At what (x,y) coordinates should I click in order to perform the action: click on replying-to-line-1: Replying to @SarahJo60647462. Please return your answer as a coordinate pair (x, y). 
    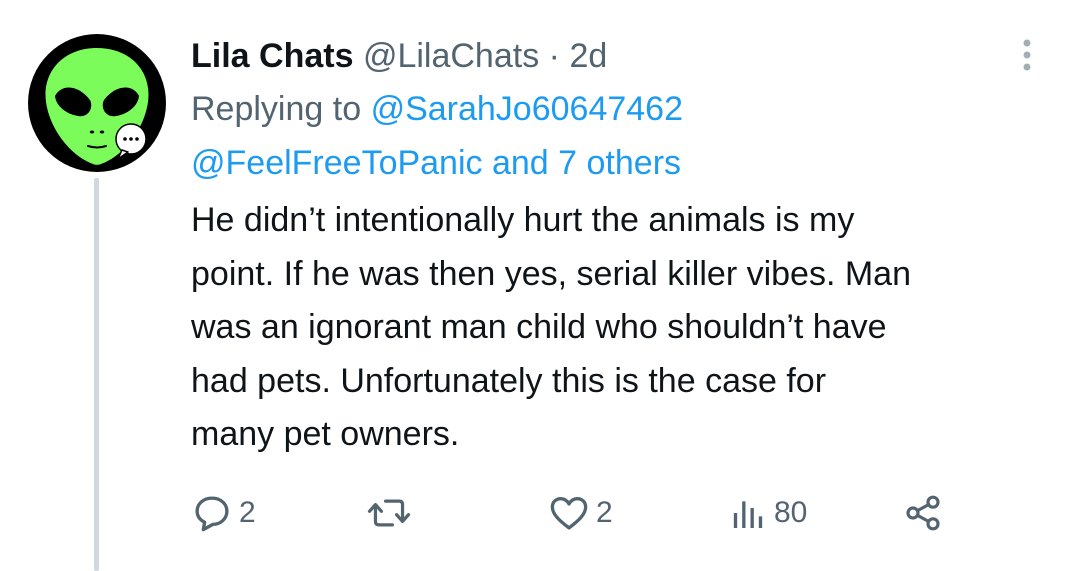
    Looking at the image, I should click on (626, 109).